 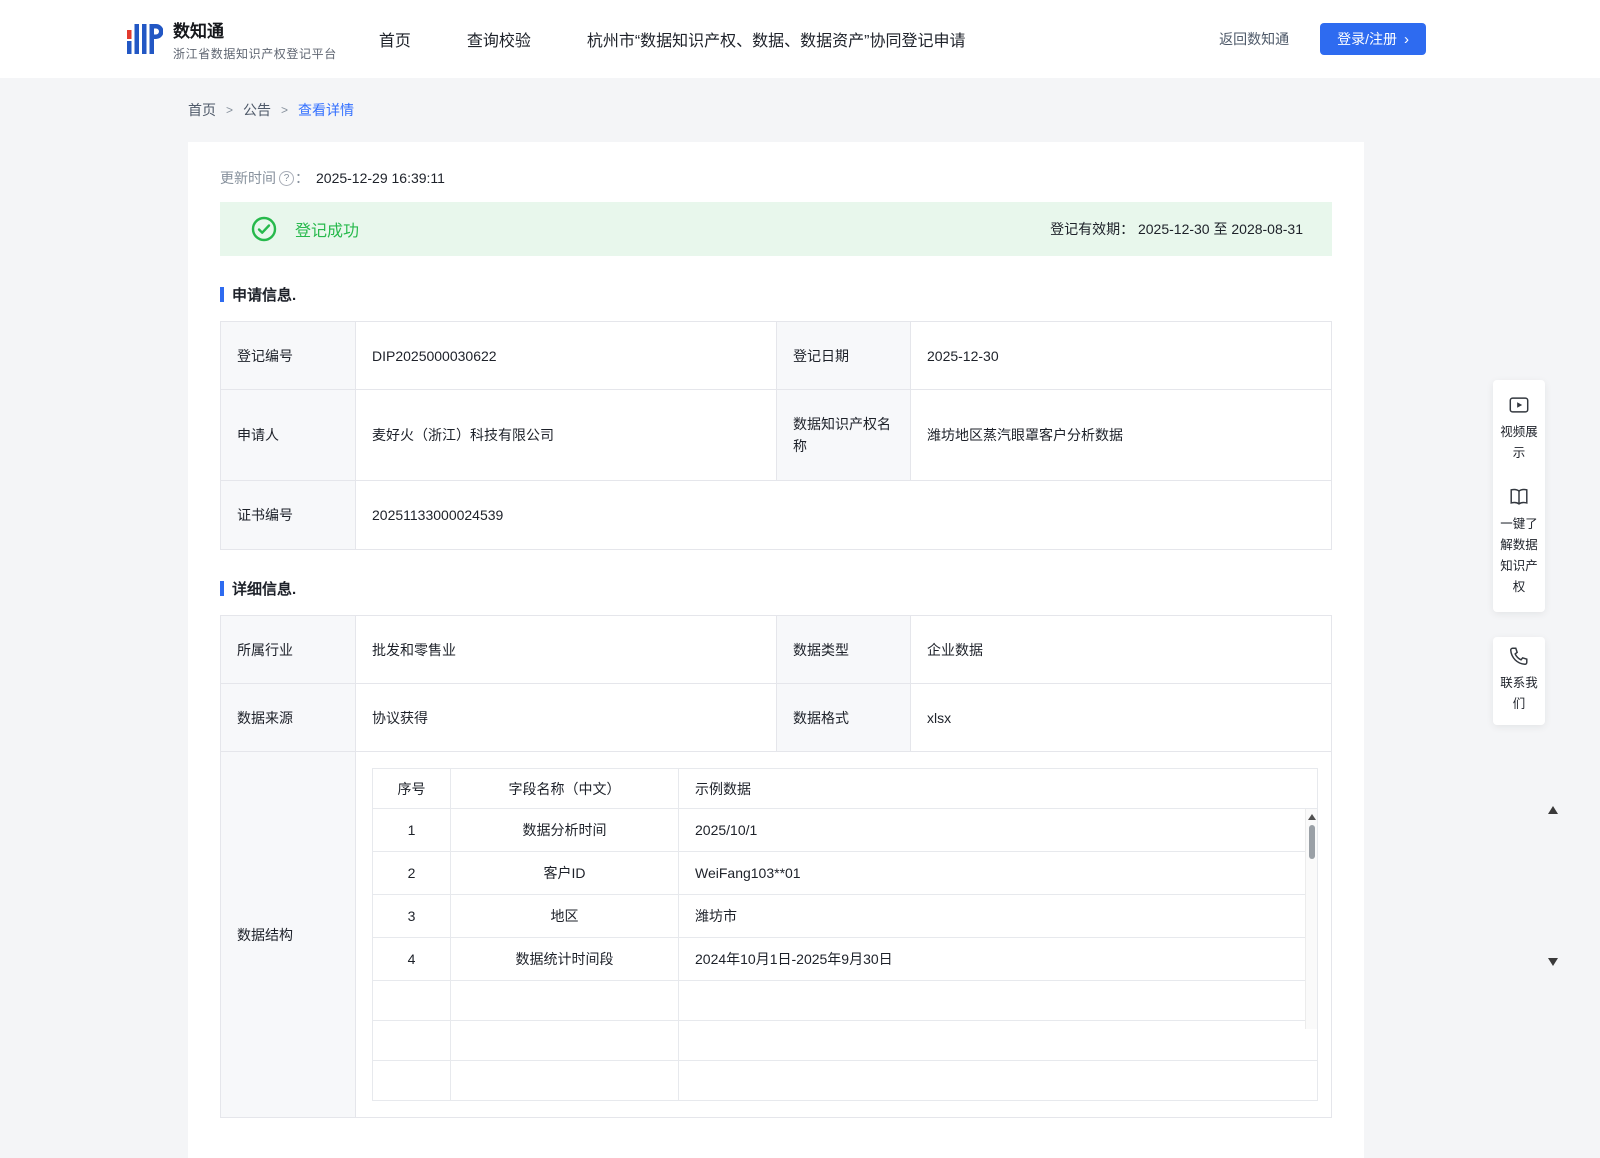 I want to click on field-value: 麦好火（浙江）科技有限公司, so click(x=566, y=435).